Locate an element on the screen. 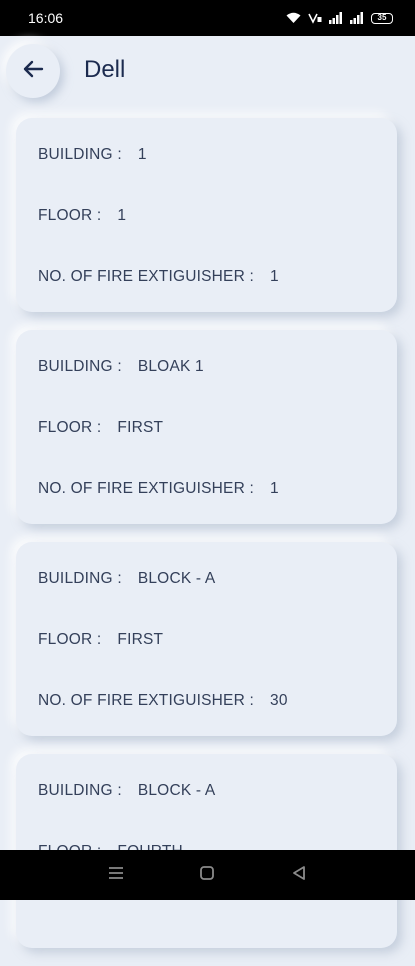  triangle-back-icon is located at coordinates (299, 875).